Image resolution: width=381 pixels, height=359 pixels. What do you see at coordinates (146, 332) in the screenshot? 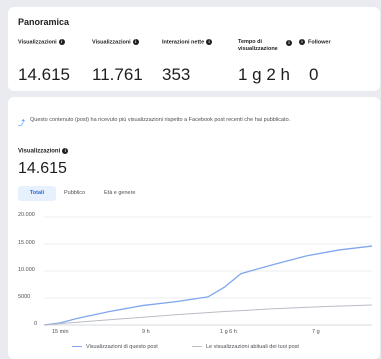
I see `x-tick-label: 9 h` at bounding box center [146, 332].